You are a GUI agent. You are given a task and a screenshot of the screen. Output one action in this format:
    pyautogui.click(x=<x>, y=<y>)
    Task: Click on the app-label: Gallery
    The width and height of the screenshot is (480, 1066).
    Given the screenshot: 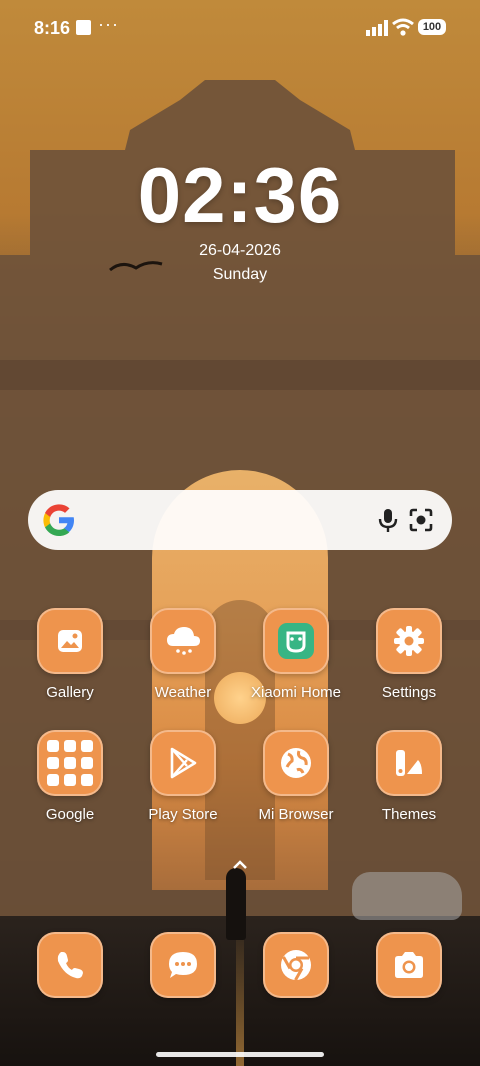 What is the action you would take?
    pyautogui.click(x=70, y=692)
    